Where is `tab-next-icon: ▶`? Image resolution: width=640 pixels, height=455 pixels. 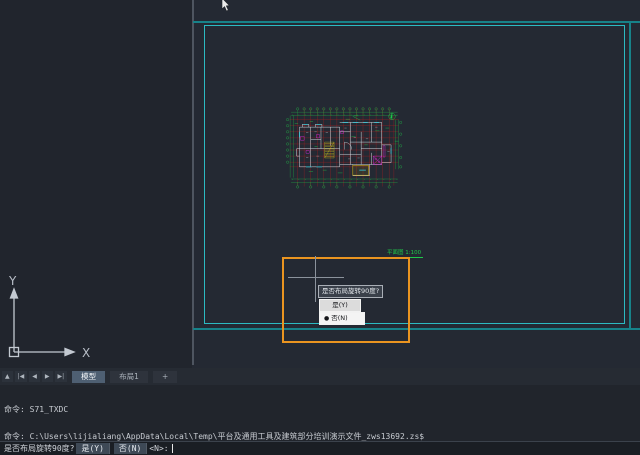
tab-next-icon: ▶ is located at coordinates (47, 376).